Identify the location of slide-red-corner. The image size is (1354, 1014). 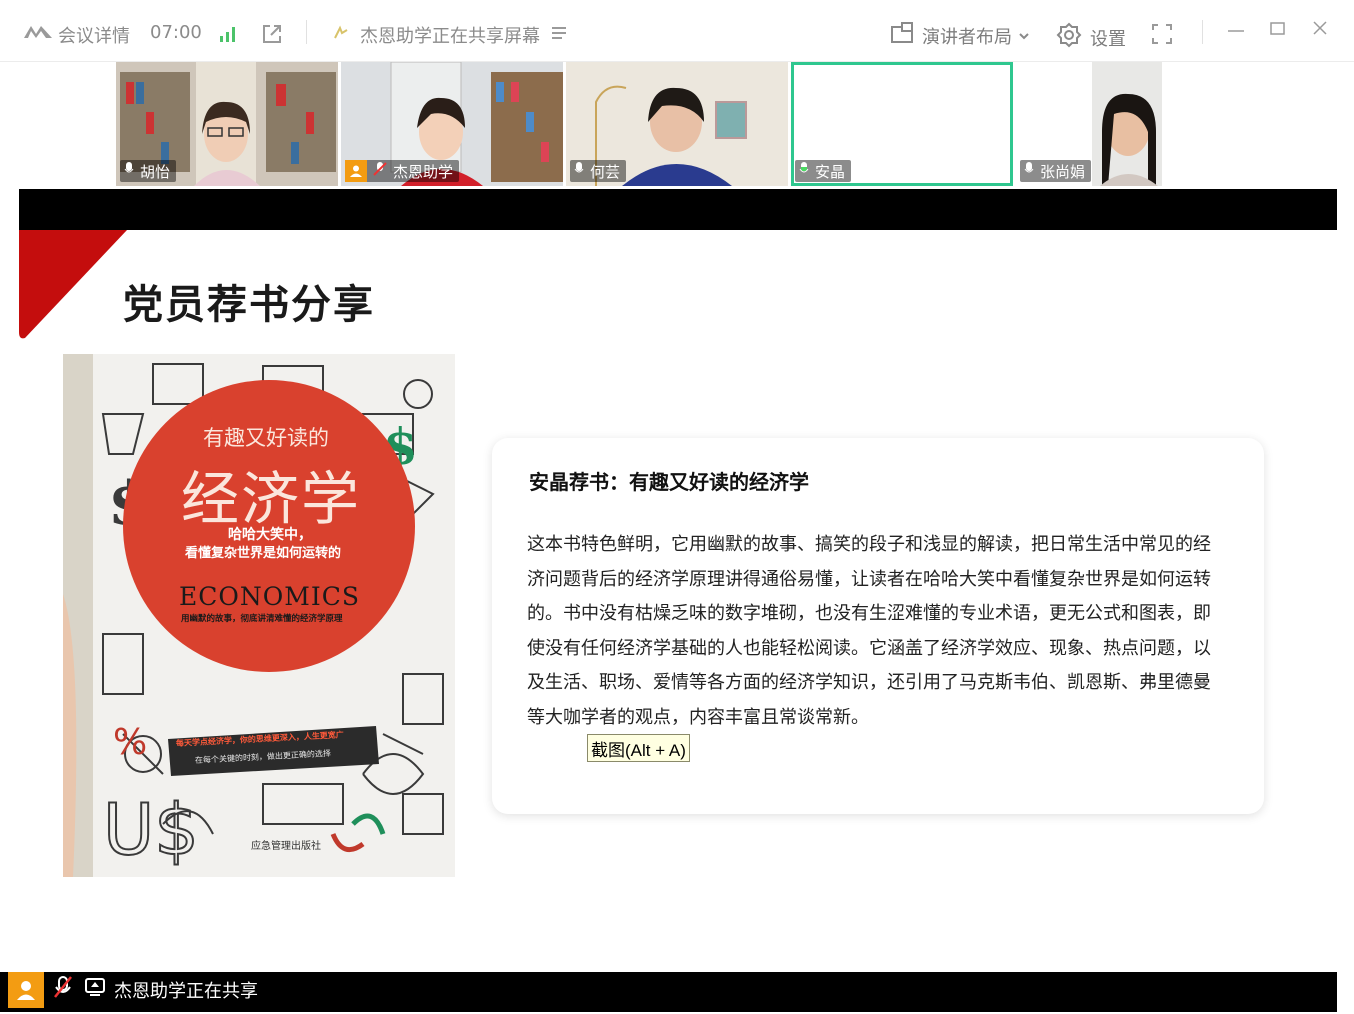
(73, 284).